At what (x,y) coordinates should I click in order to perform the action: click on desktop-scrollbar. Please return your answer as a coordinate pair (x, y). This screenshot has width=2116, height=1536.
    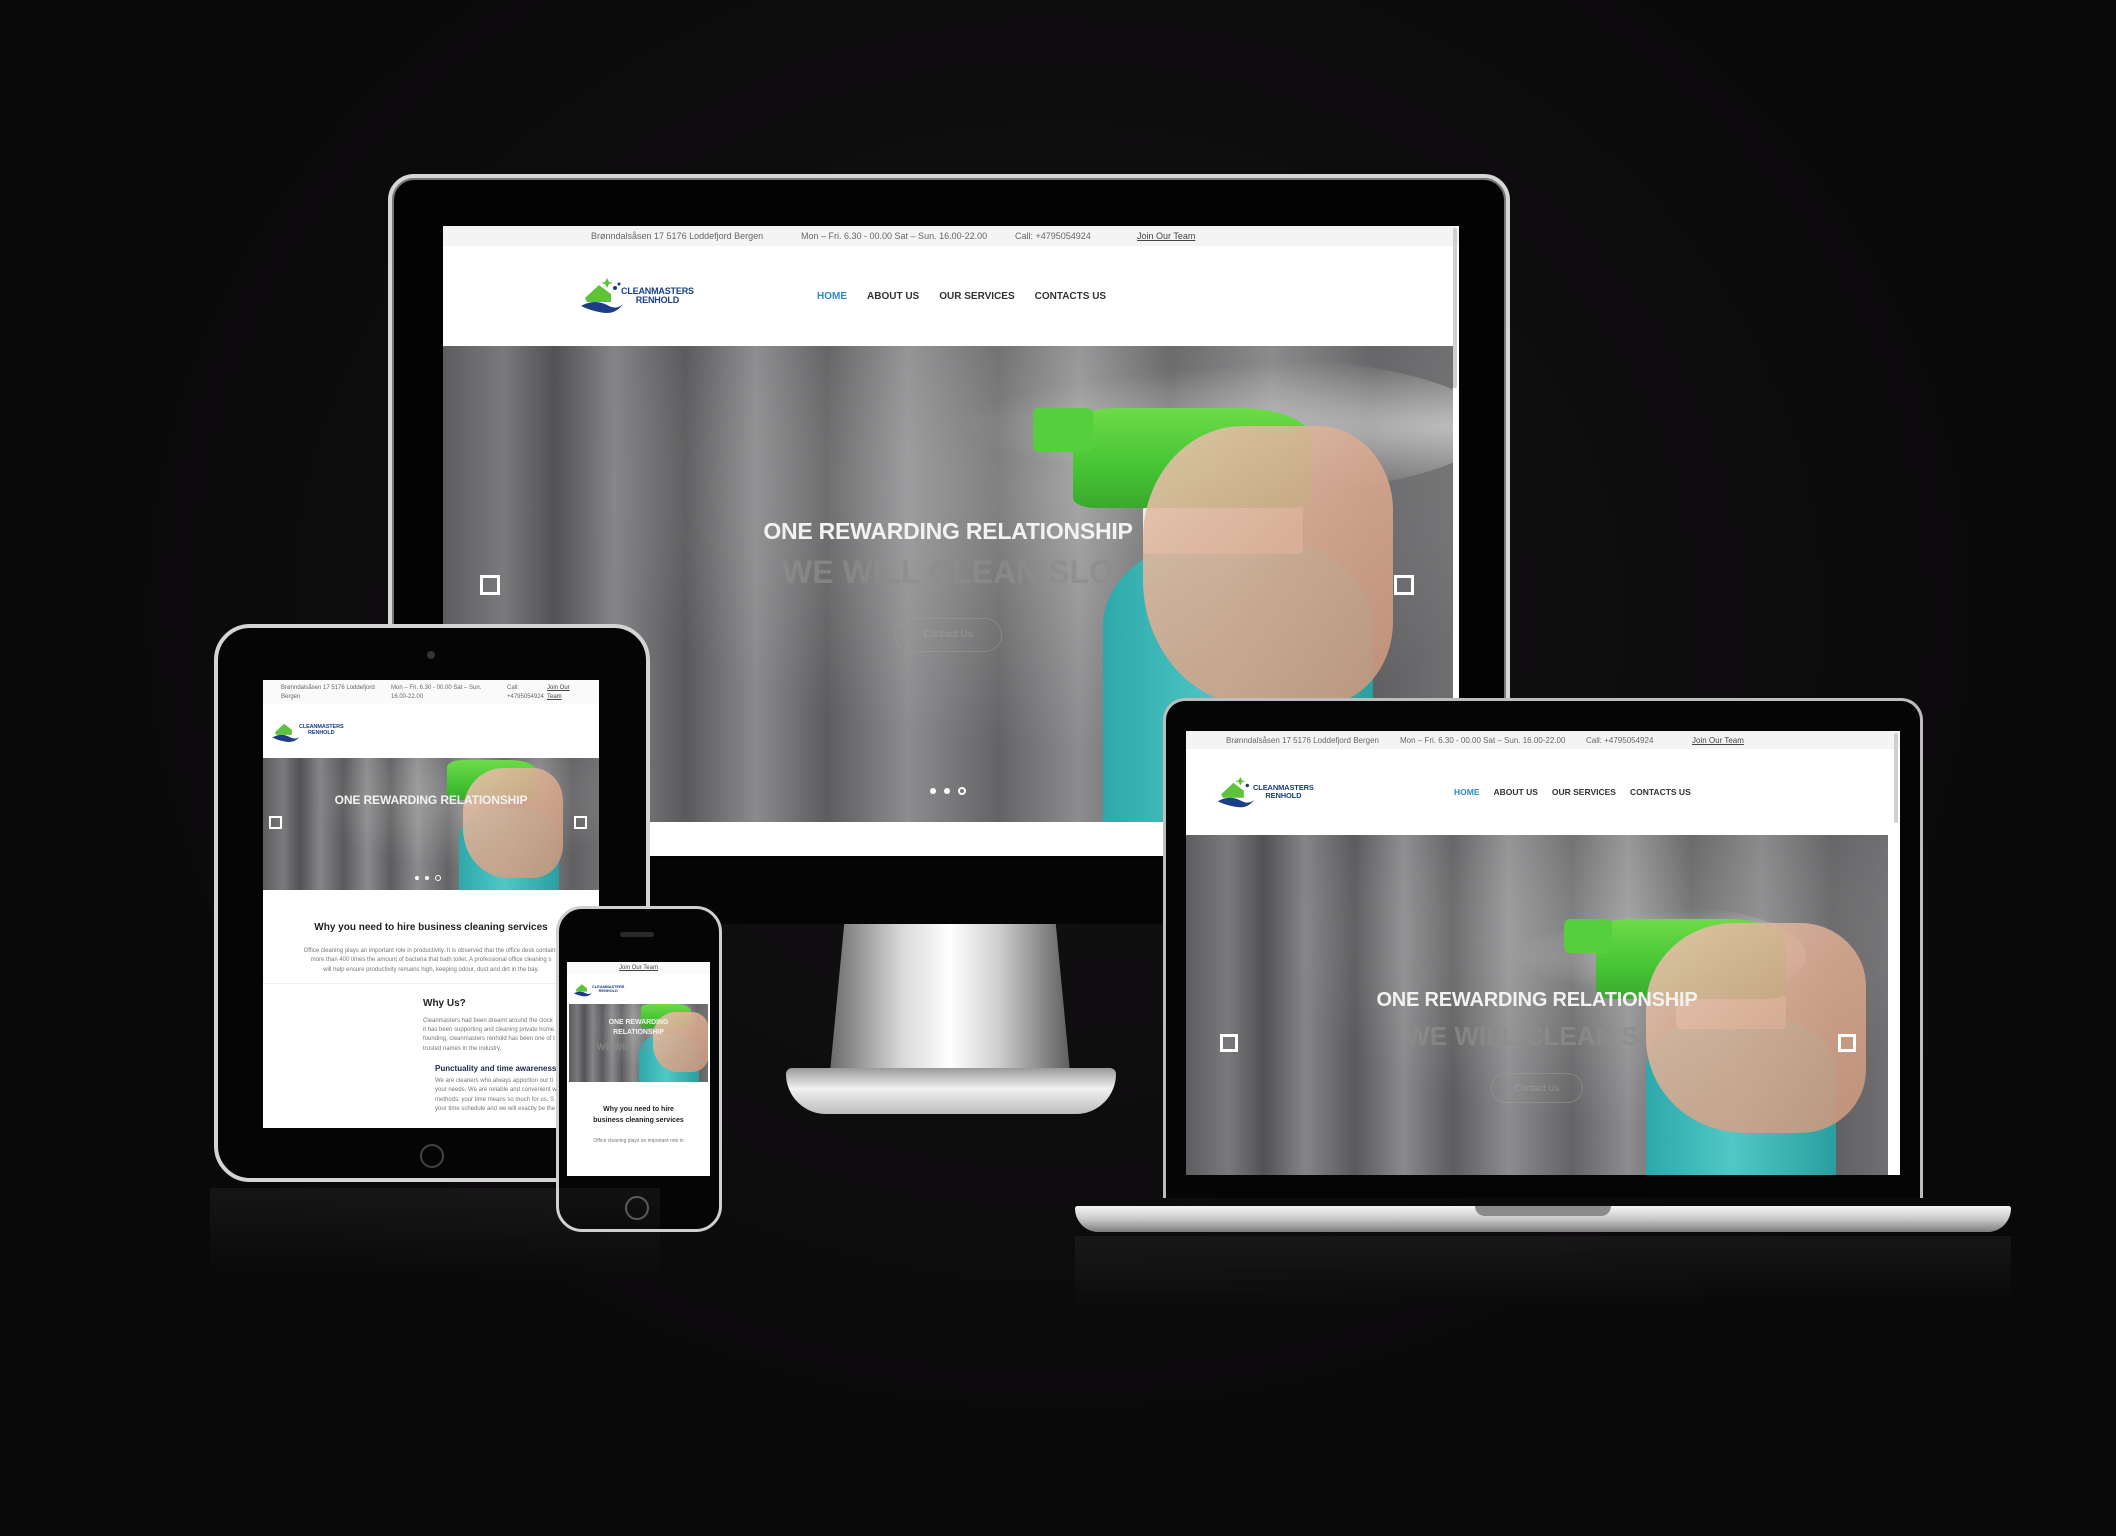
    Looking at the image, I should click on (1455, 308).